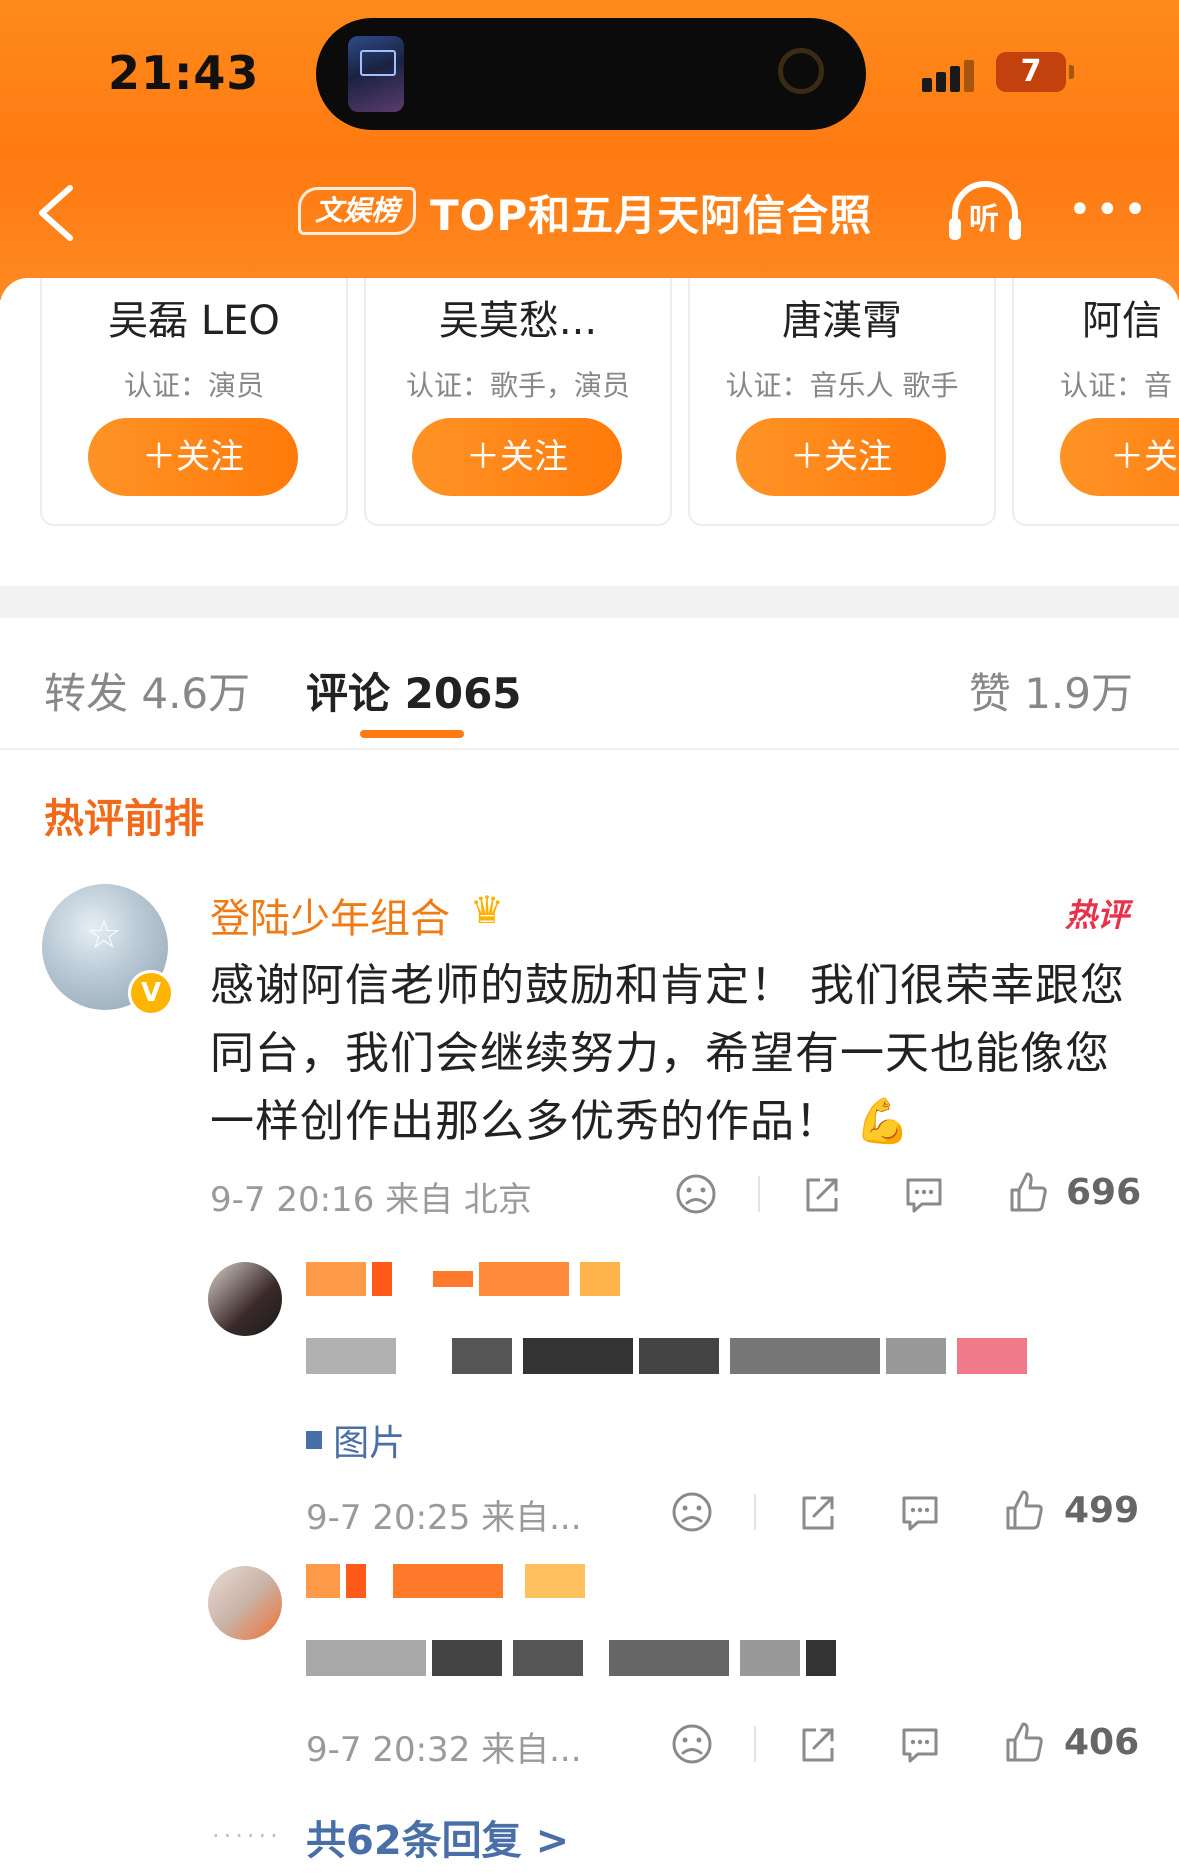 The width and height of the screenshot is (1179, 1873). I want to click on user-card: 吴磊 LEO 认证：演员 ＋关注, so click(194, 402).